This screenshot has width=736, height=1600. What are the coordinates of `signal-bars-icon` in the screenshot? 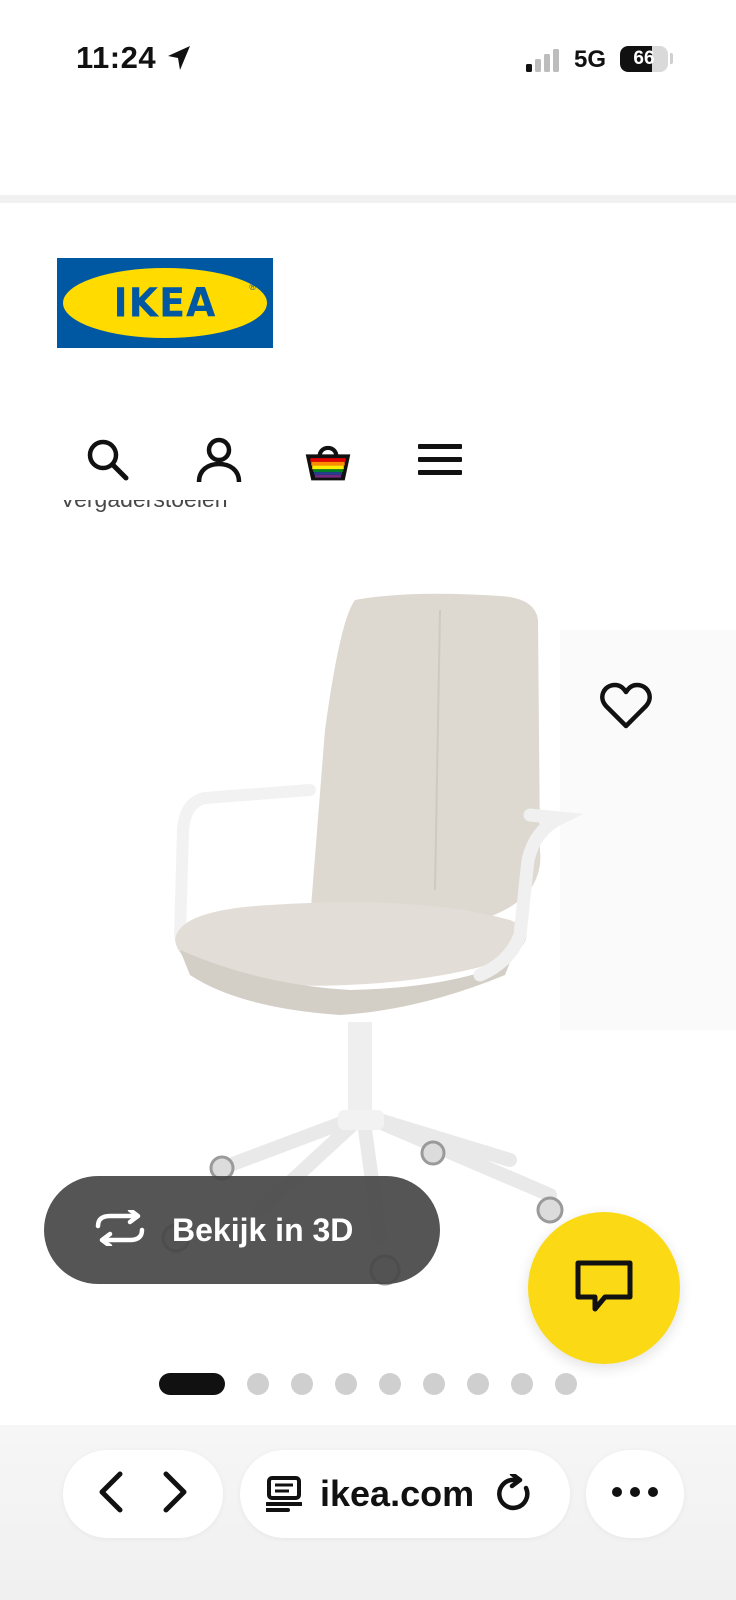 It's located at (544, 63).